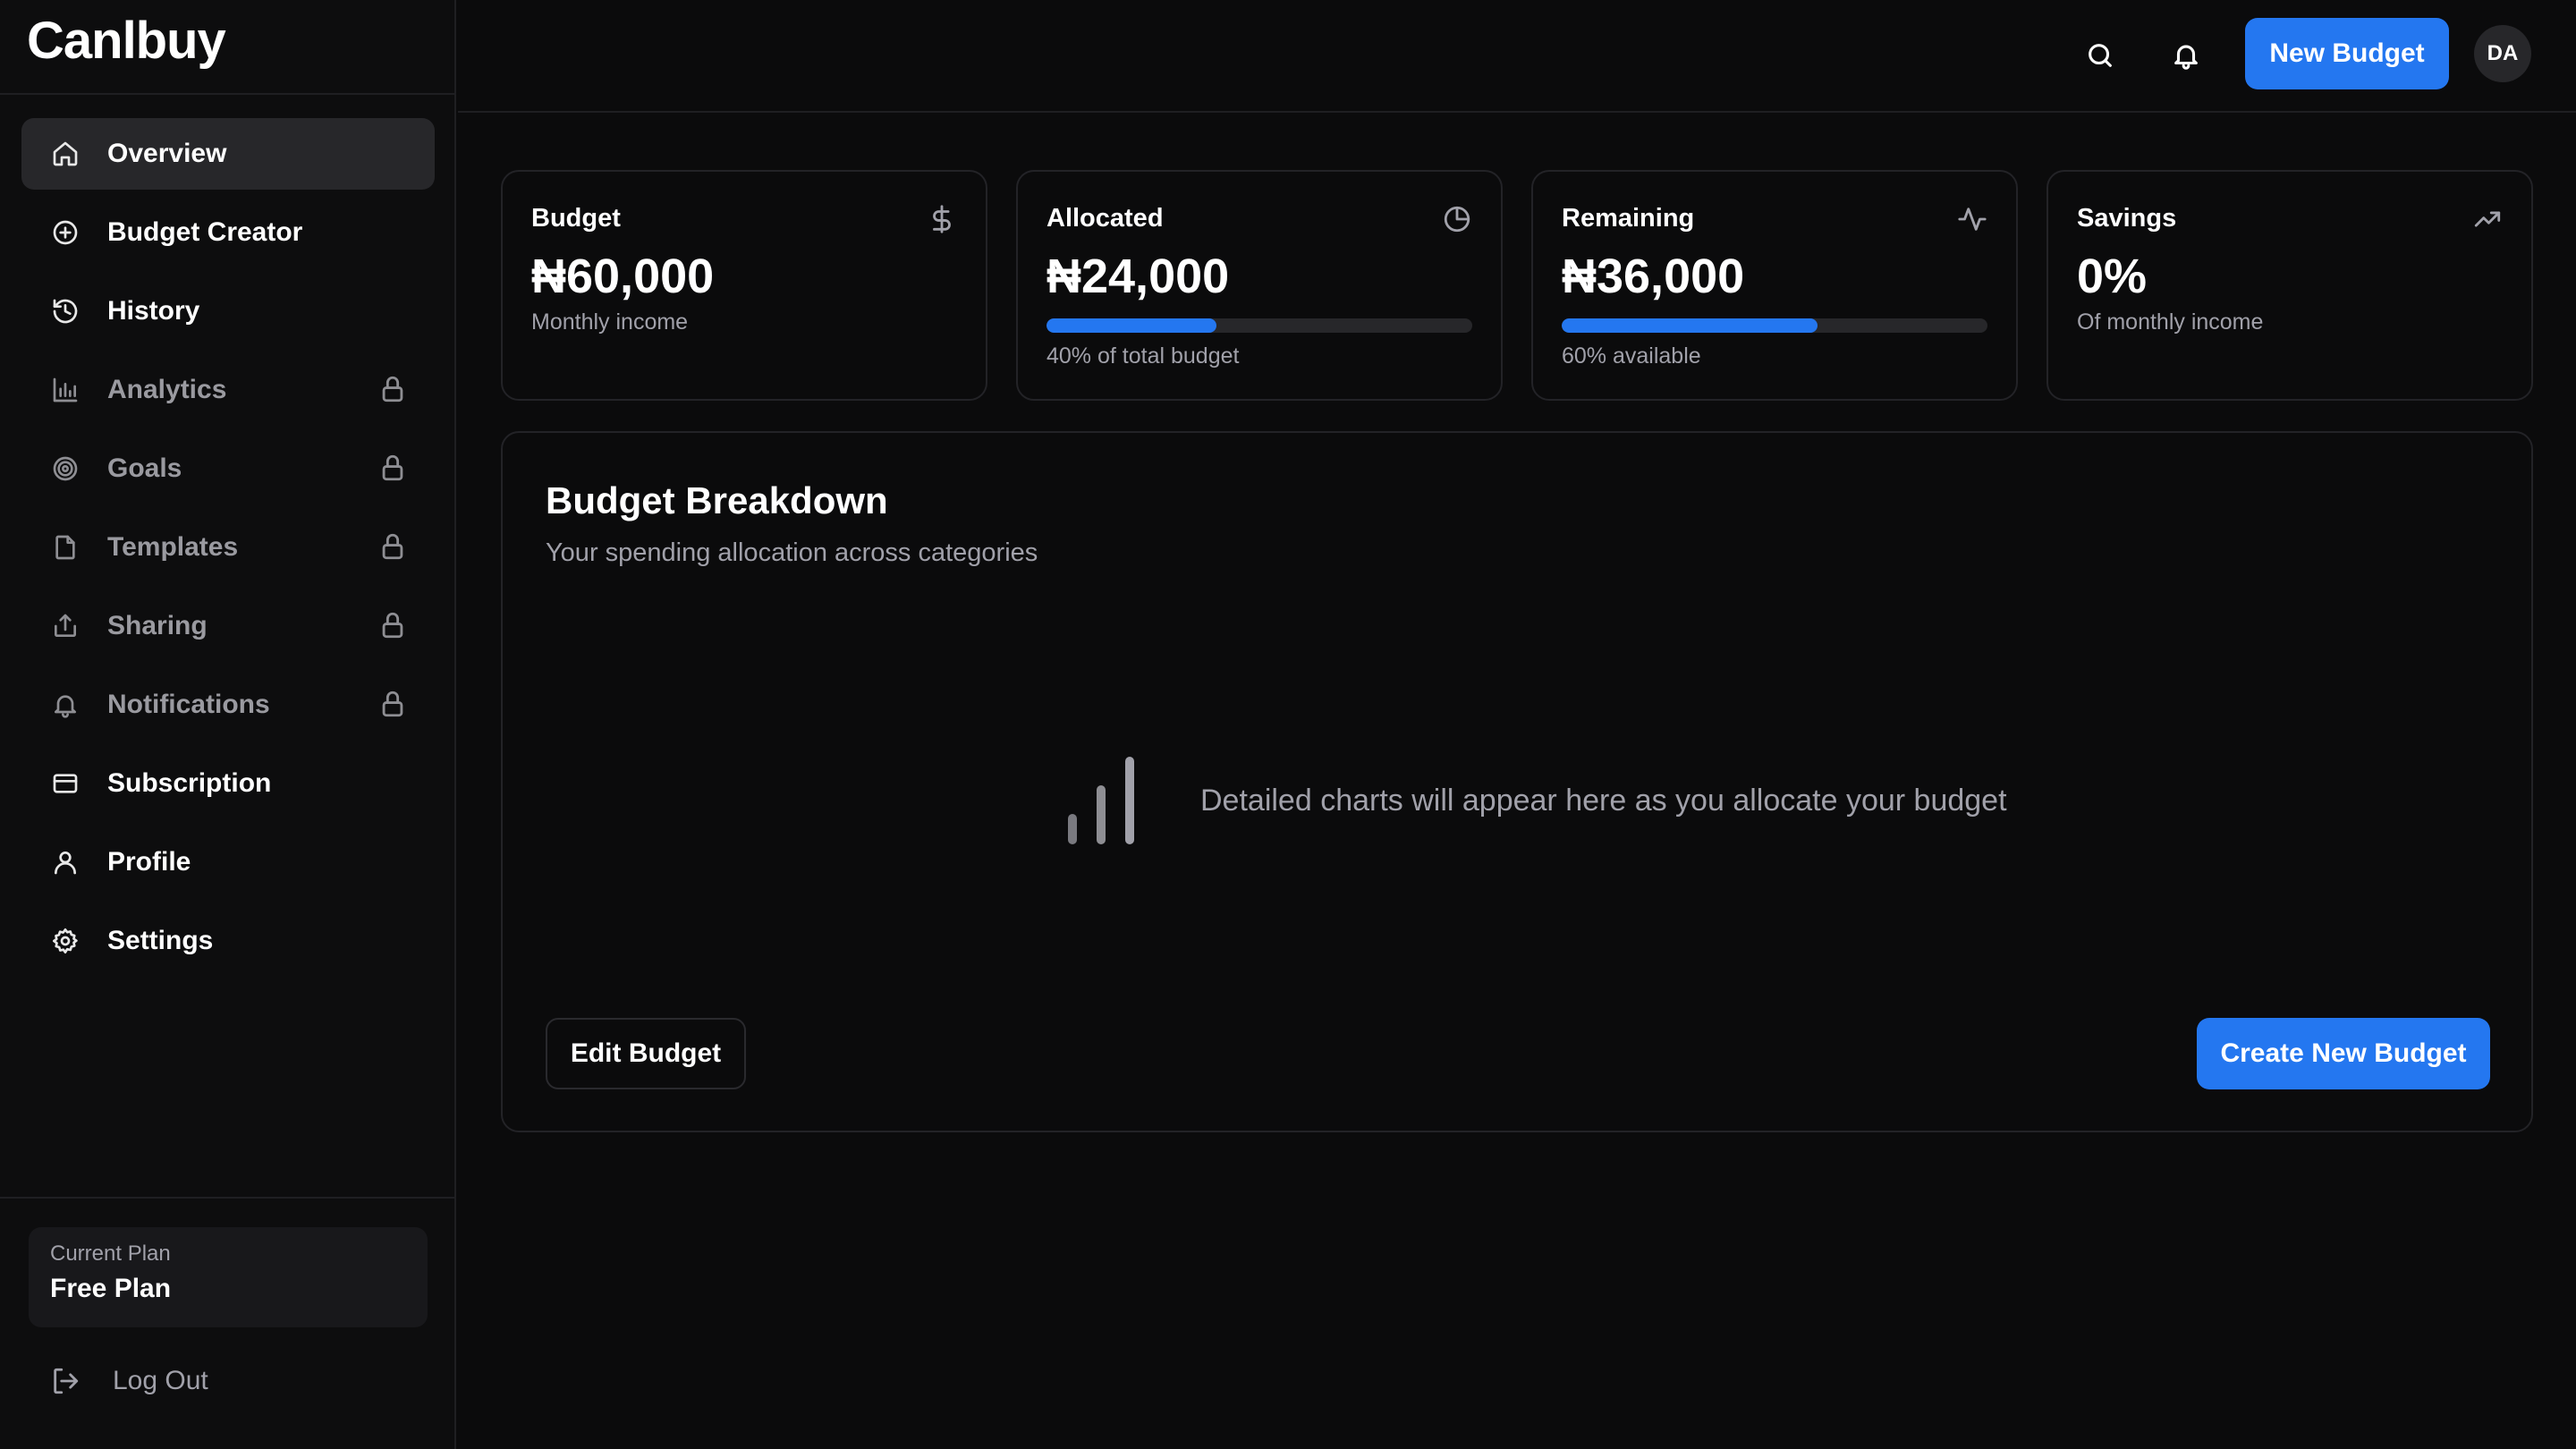 This screenshot has height=1449, width=2576. I want to click on user-icon, so click(65, 862).